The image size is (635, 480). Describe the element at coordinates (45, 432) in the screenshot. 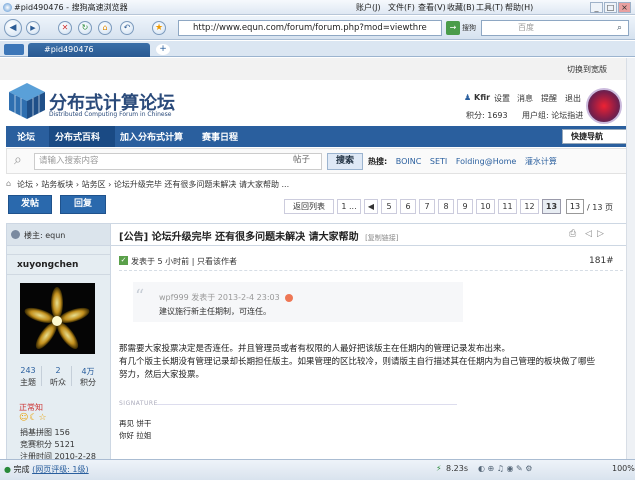

I see `info-row: 捐基拼图 156` at that location.